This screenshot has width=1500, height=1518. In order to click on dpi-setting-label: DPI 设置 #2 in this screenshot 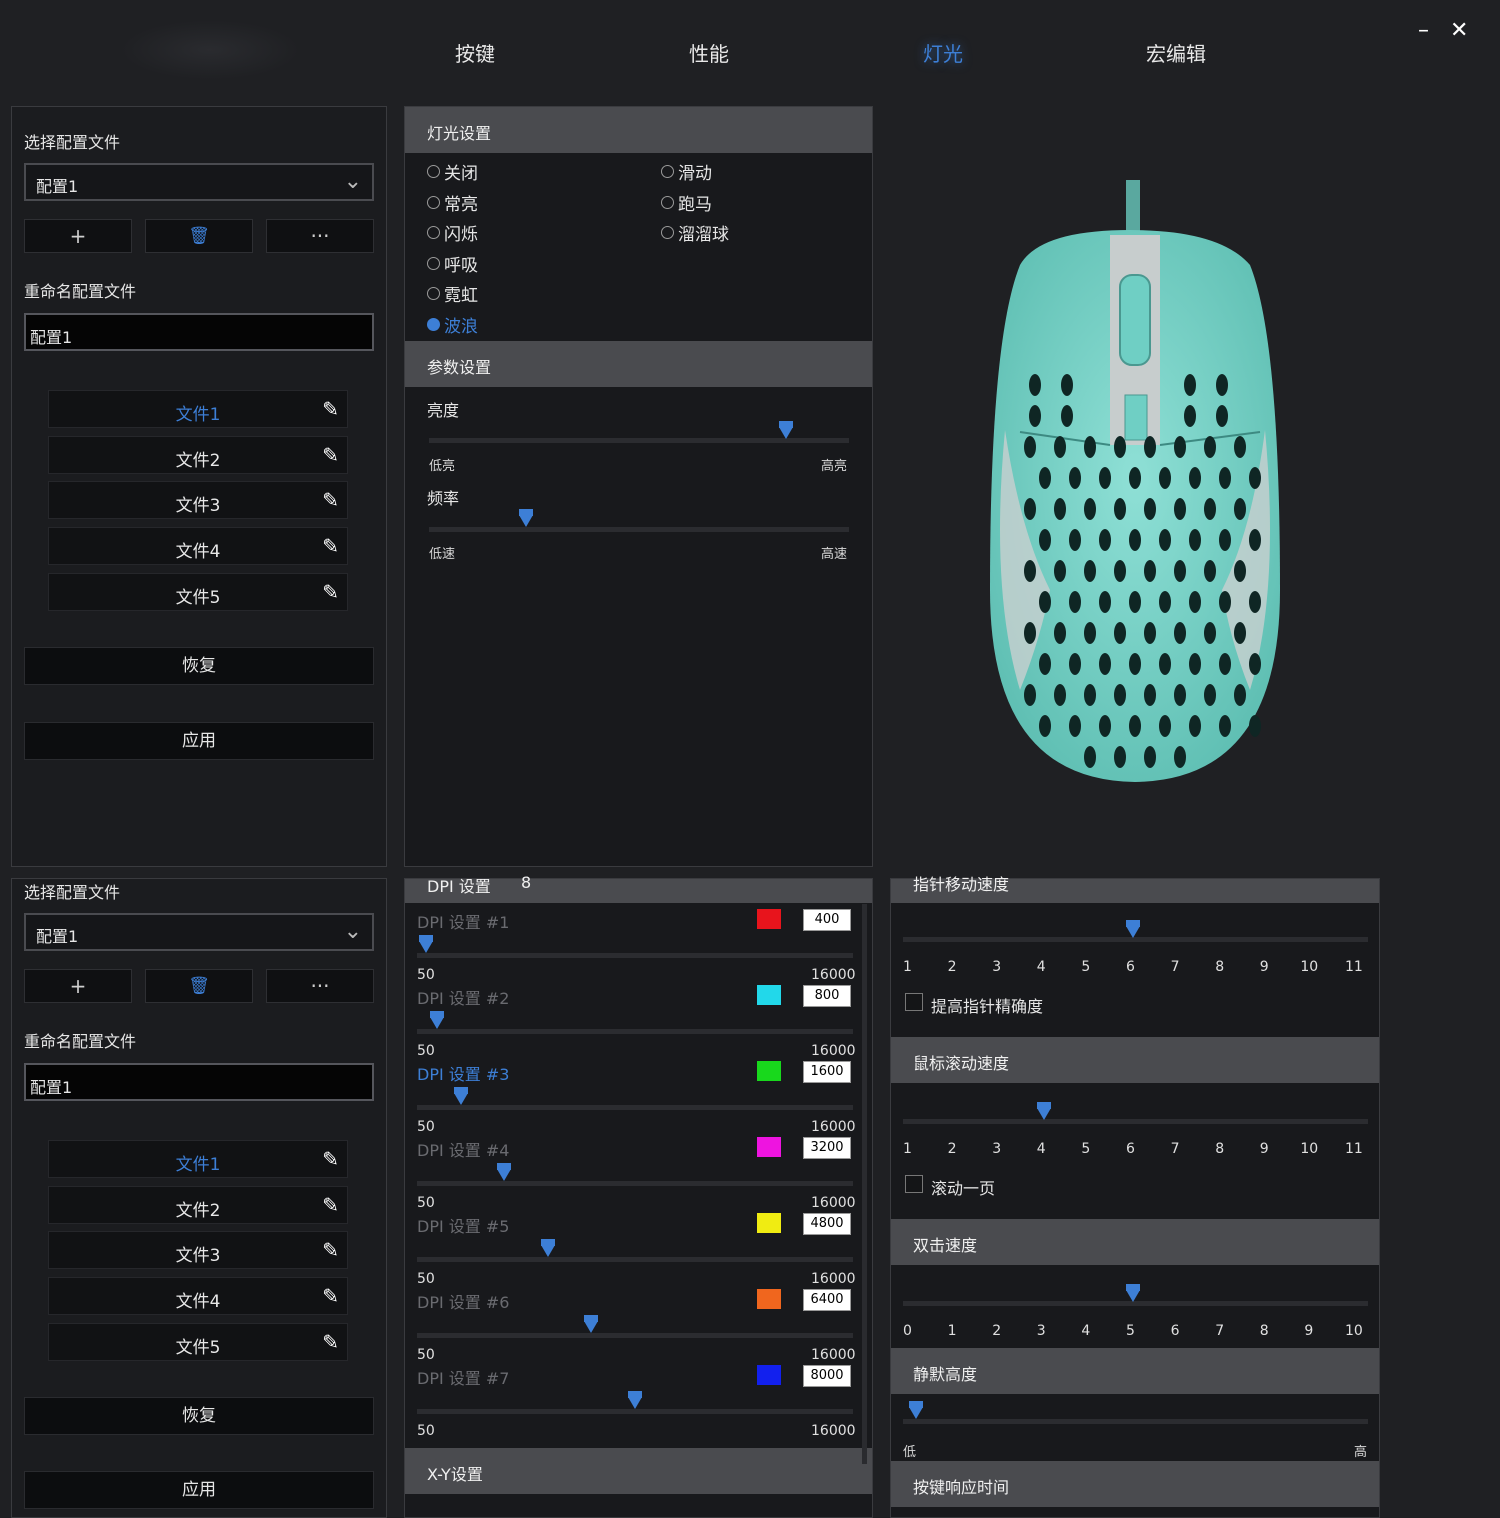, I will do `click(463, 997)`.